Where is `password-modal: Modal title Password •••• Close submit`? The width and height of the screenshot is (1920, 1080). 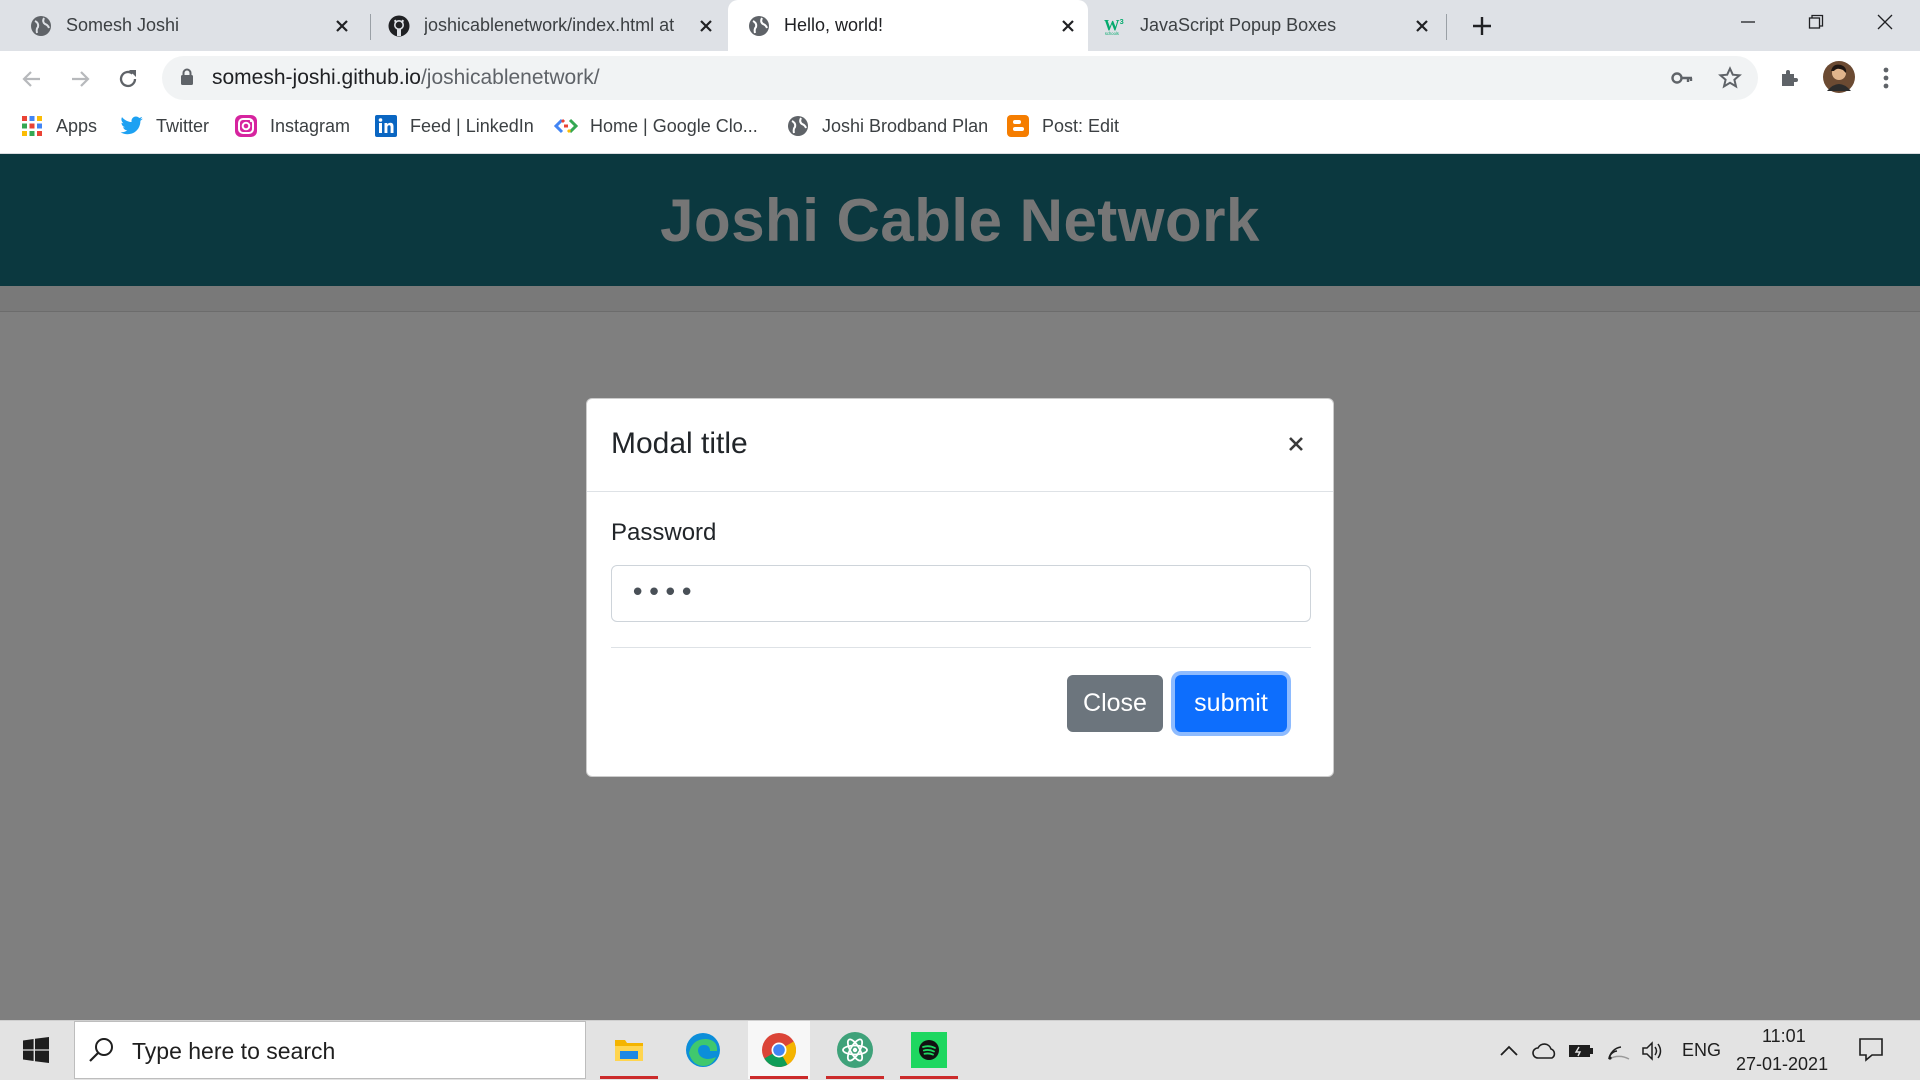
password-modal: Modal title Password •••• Close submit is located at coordinates (960, 587).